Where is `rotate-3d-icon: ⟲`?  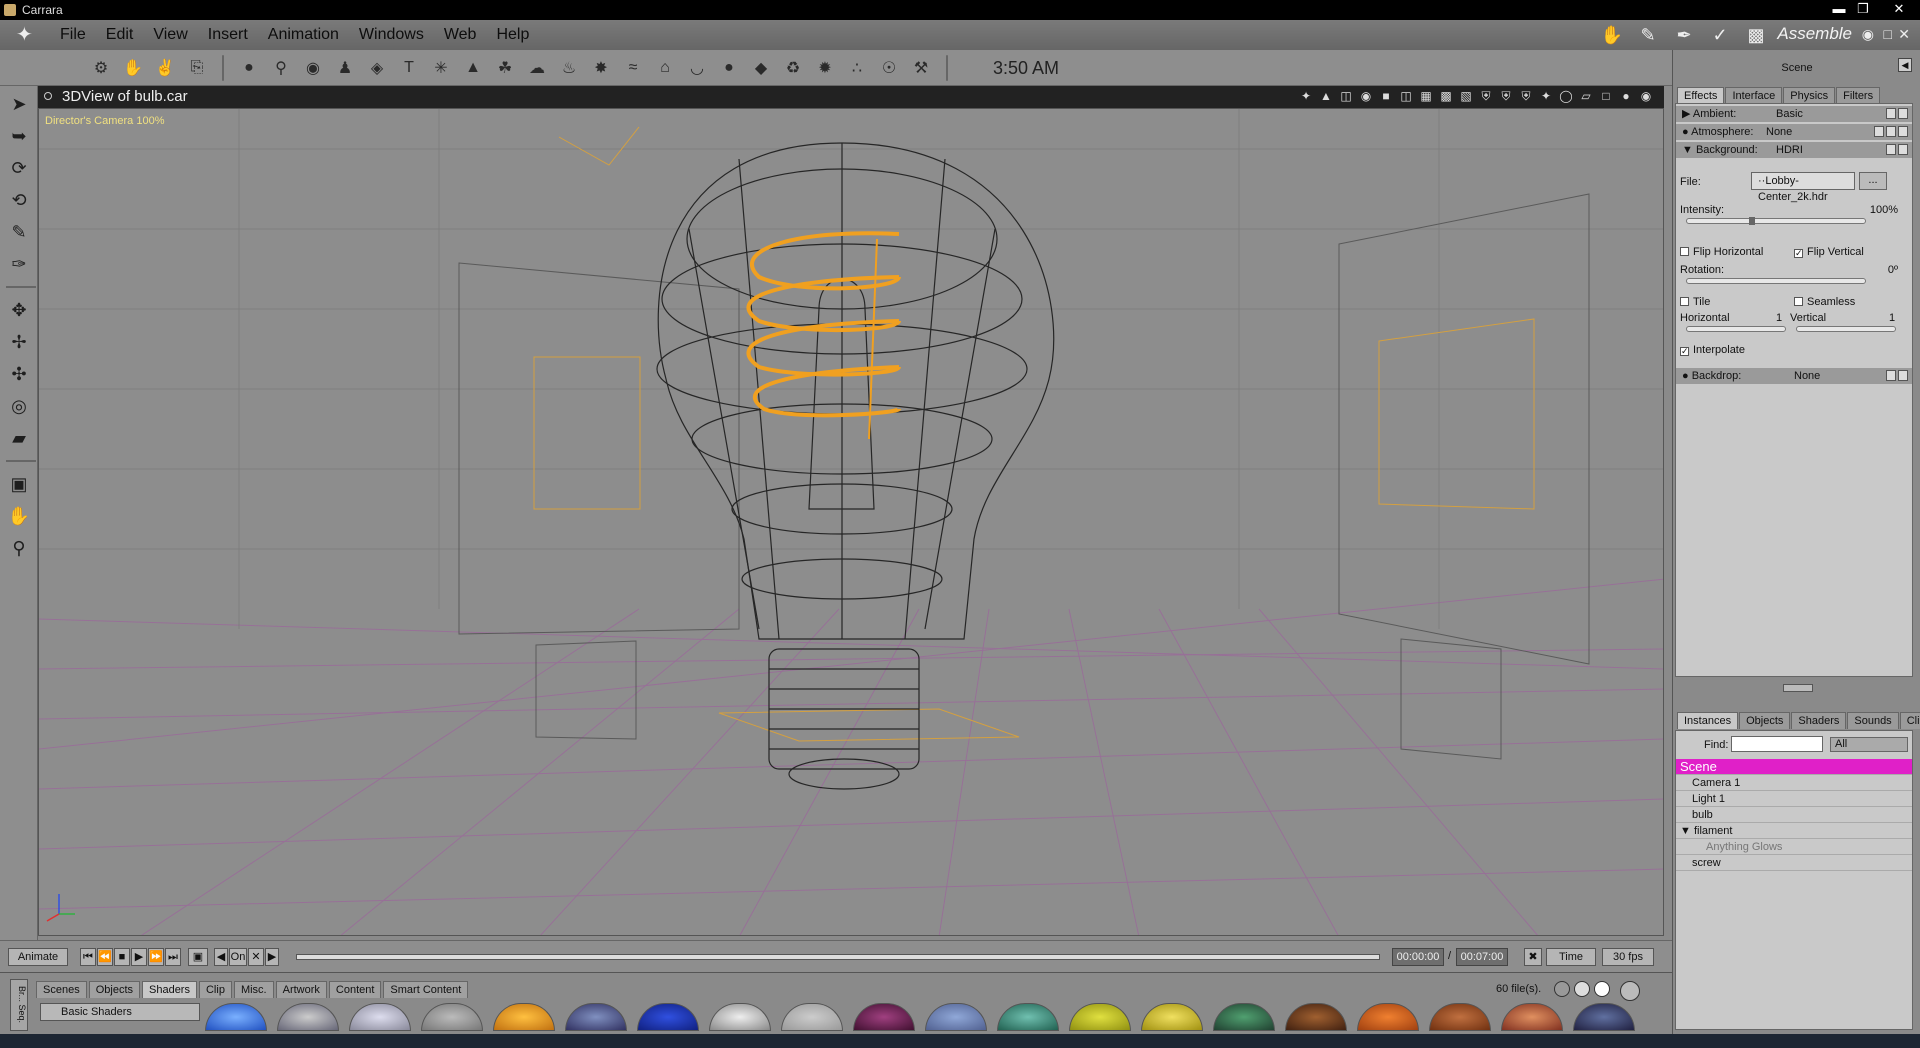 rotate-3d-icon: ⟲ is located at coordinates (19, 200).